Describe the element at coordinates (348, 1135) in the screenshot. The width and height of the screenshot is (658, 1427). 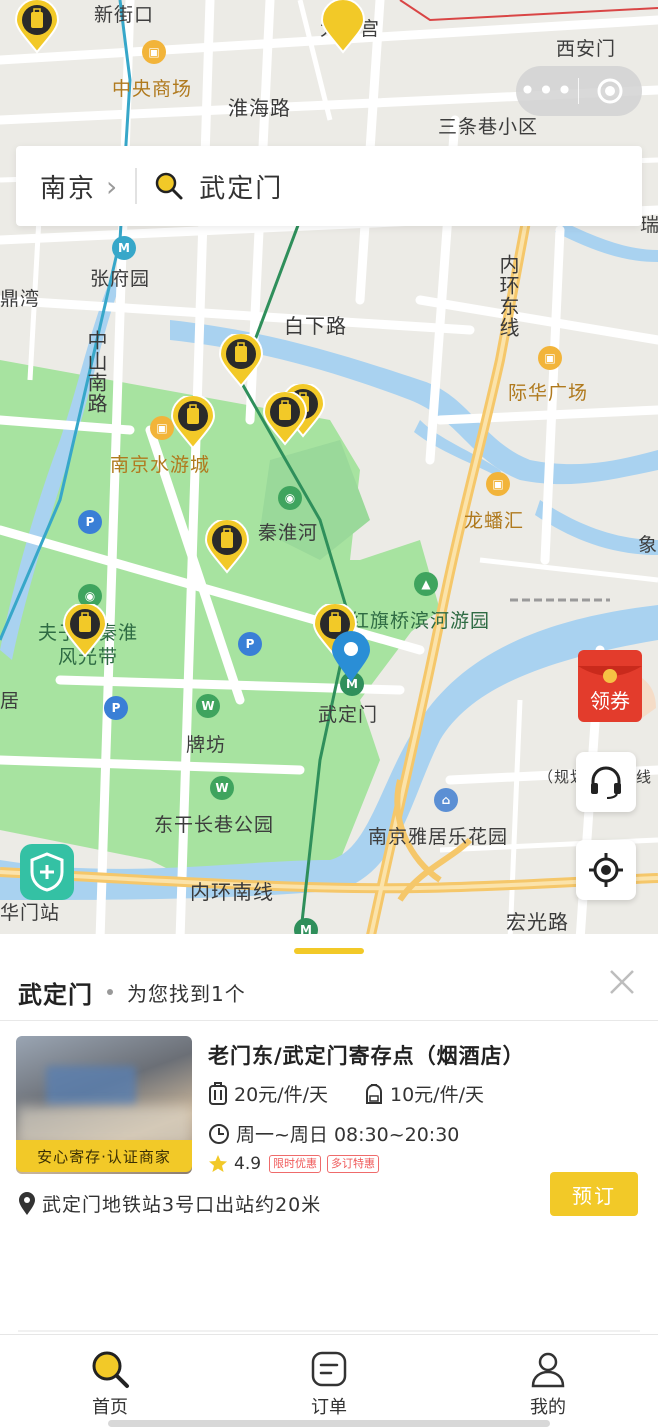
I see `opening-hours-text: 周一~周日 08:30~20:30` at that location.